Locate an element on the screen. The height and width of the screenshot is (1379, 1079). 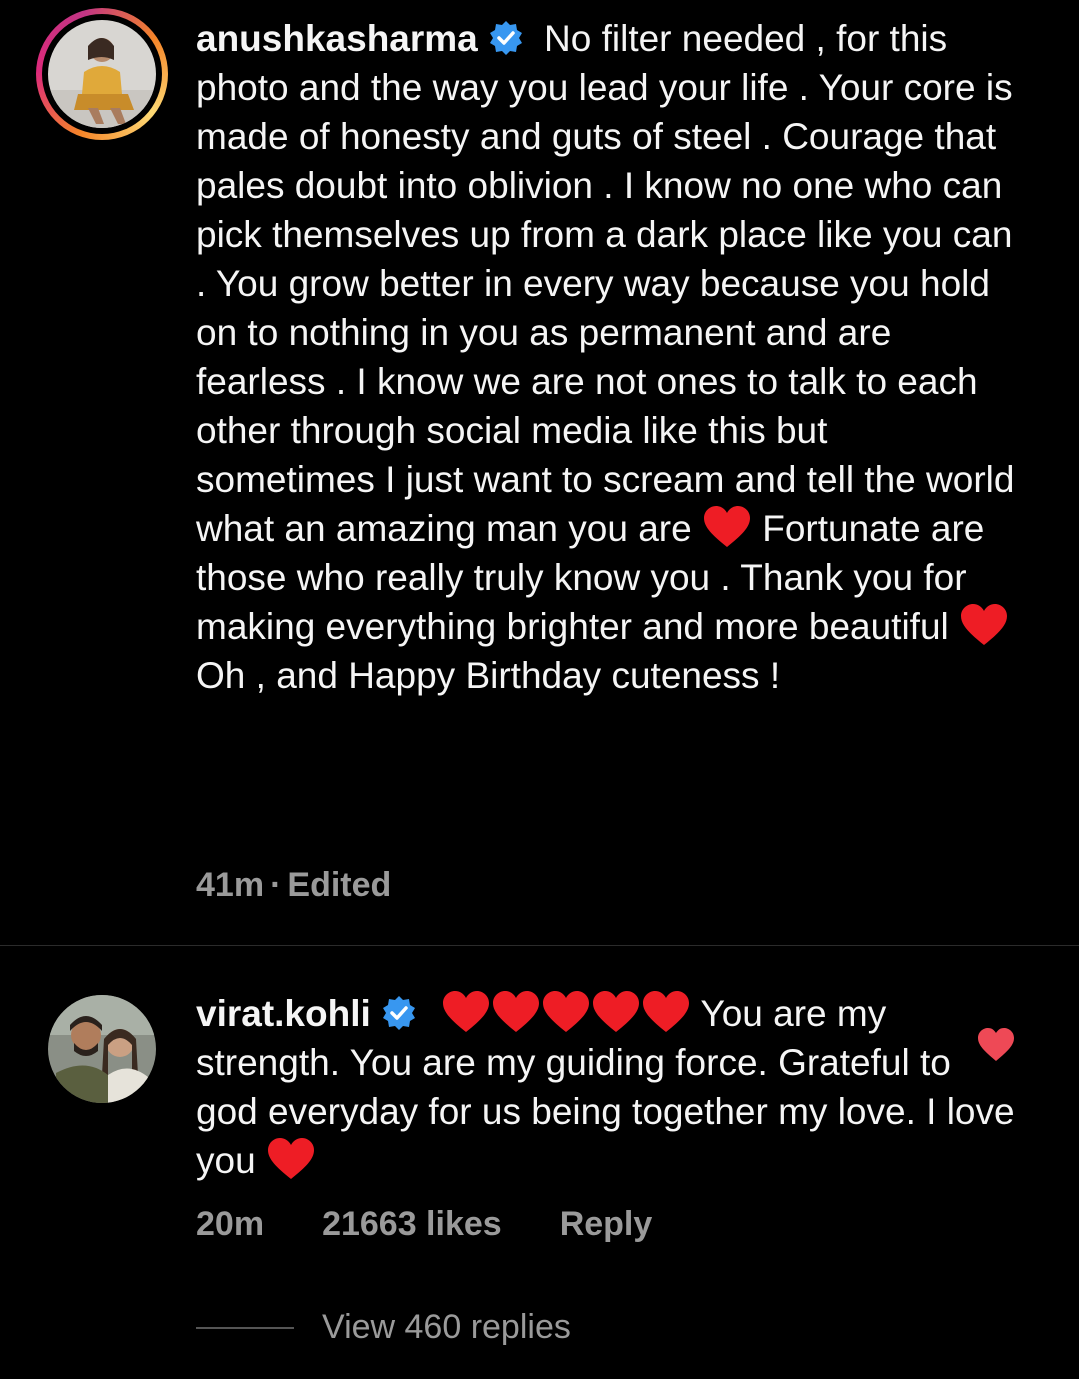
comment-text-part-3: Oh , and Happy Birthday cuteness ! is located at coordinates (488, 675).